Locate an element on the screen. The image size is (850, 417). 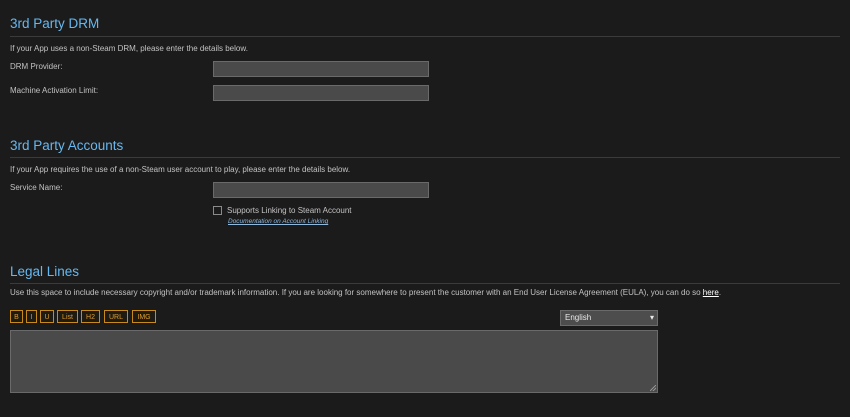
account-linking-doc-link: Documentation on Account Linking is located at coordinates (278, 221).